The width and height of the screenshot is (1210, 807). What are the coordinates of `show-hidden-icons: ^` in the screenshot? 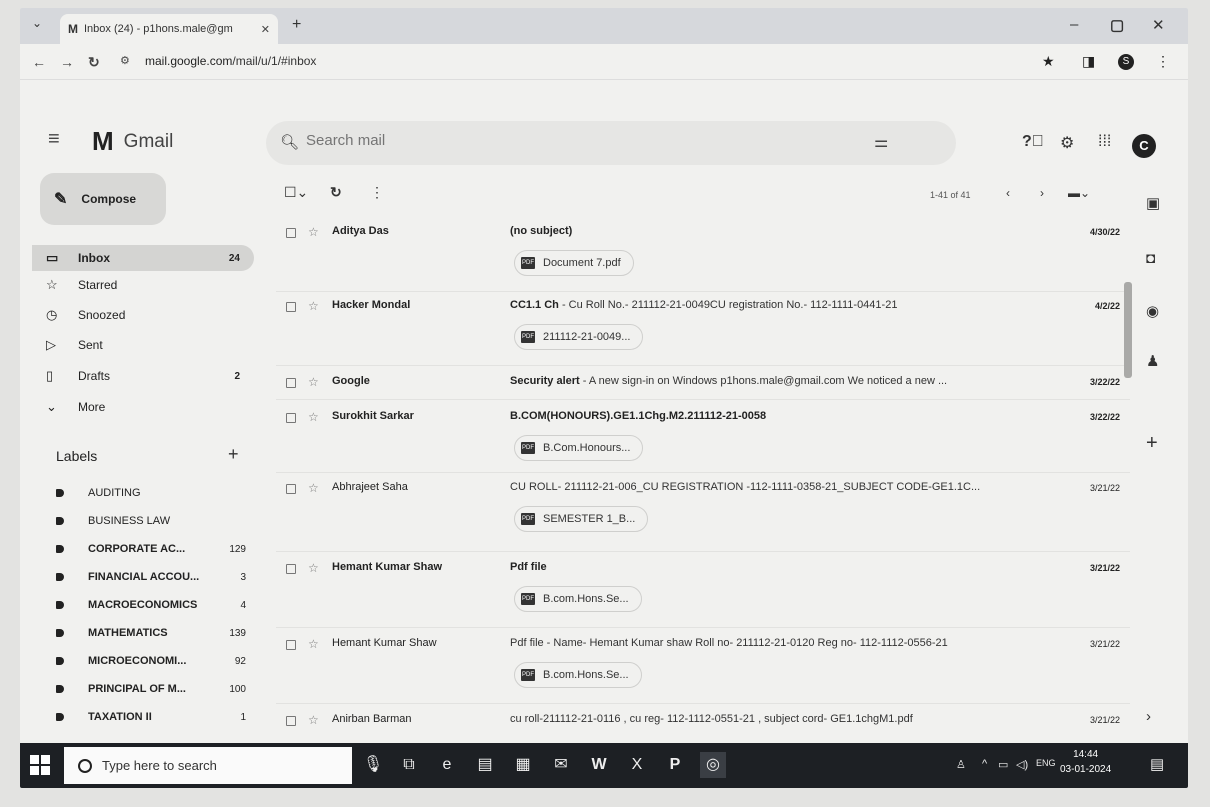 It's located at (984, 764).